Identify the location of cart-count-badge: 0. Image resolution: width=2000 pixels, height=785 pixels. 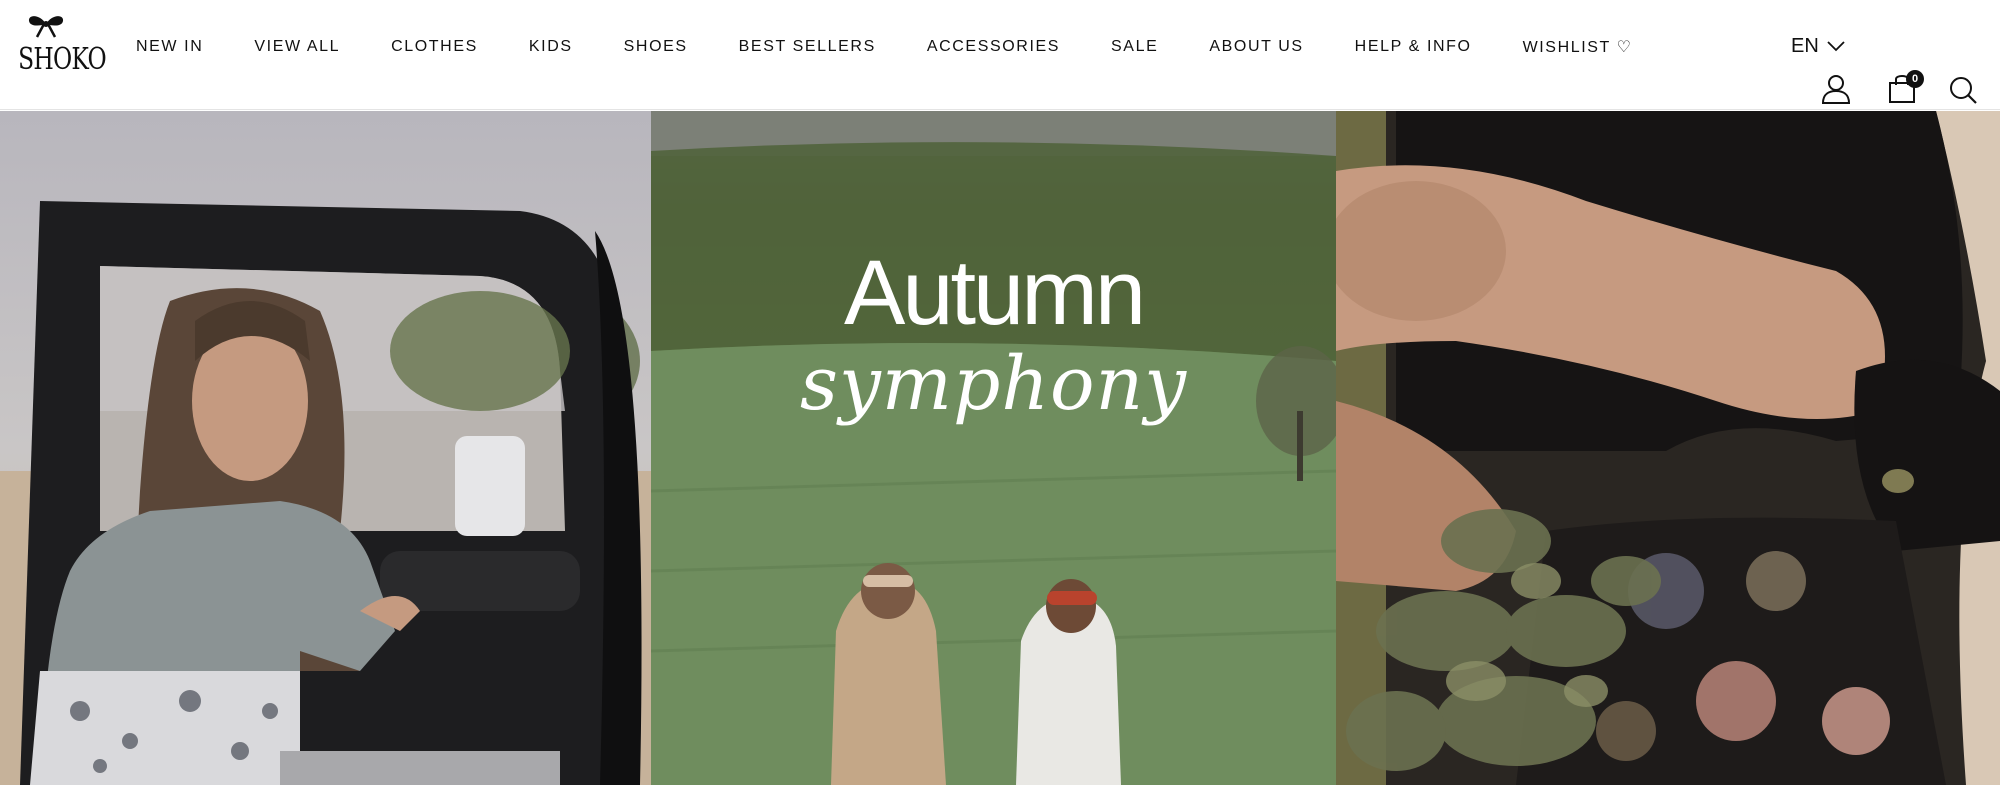
(1915, 79).